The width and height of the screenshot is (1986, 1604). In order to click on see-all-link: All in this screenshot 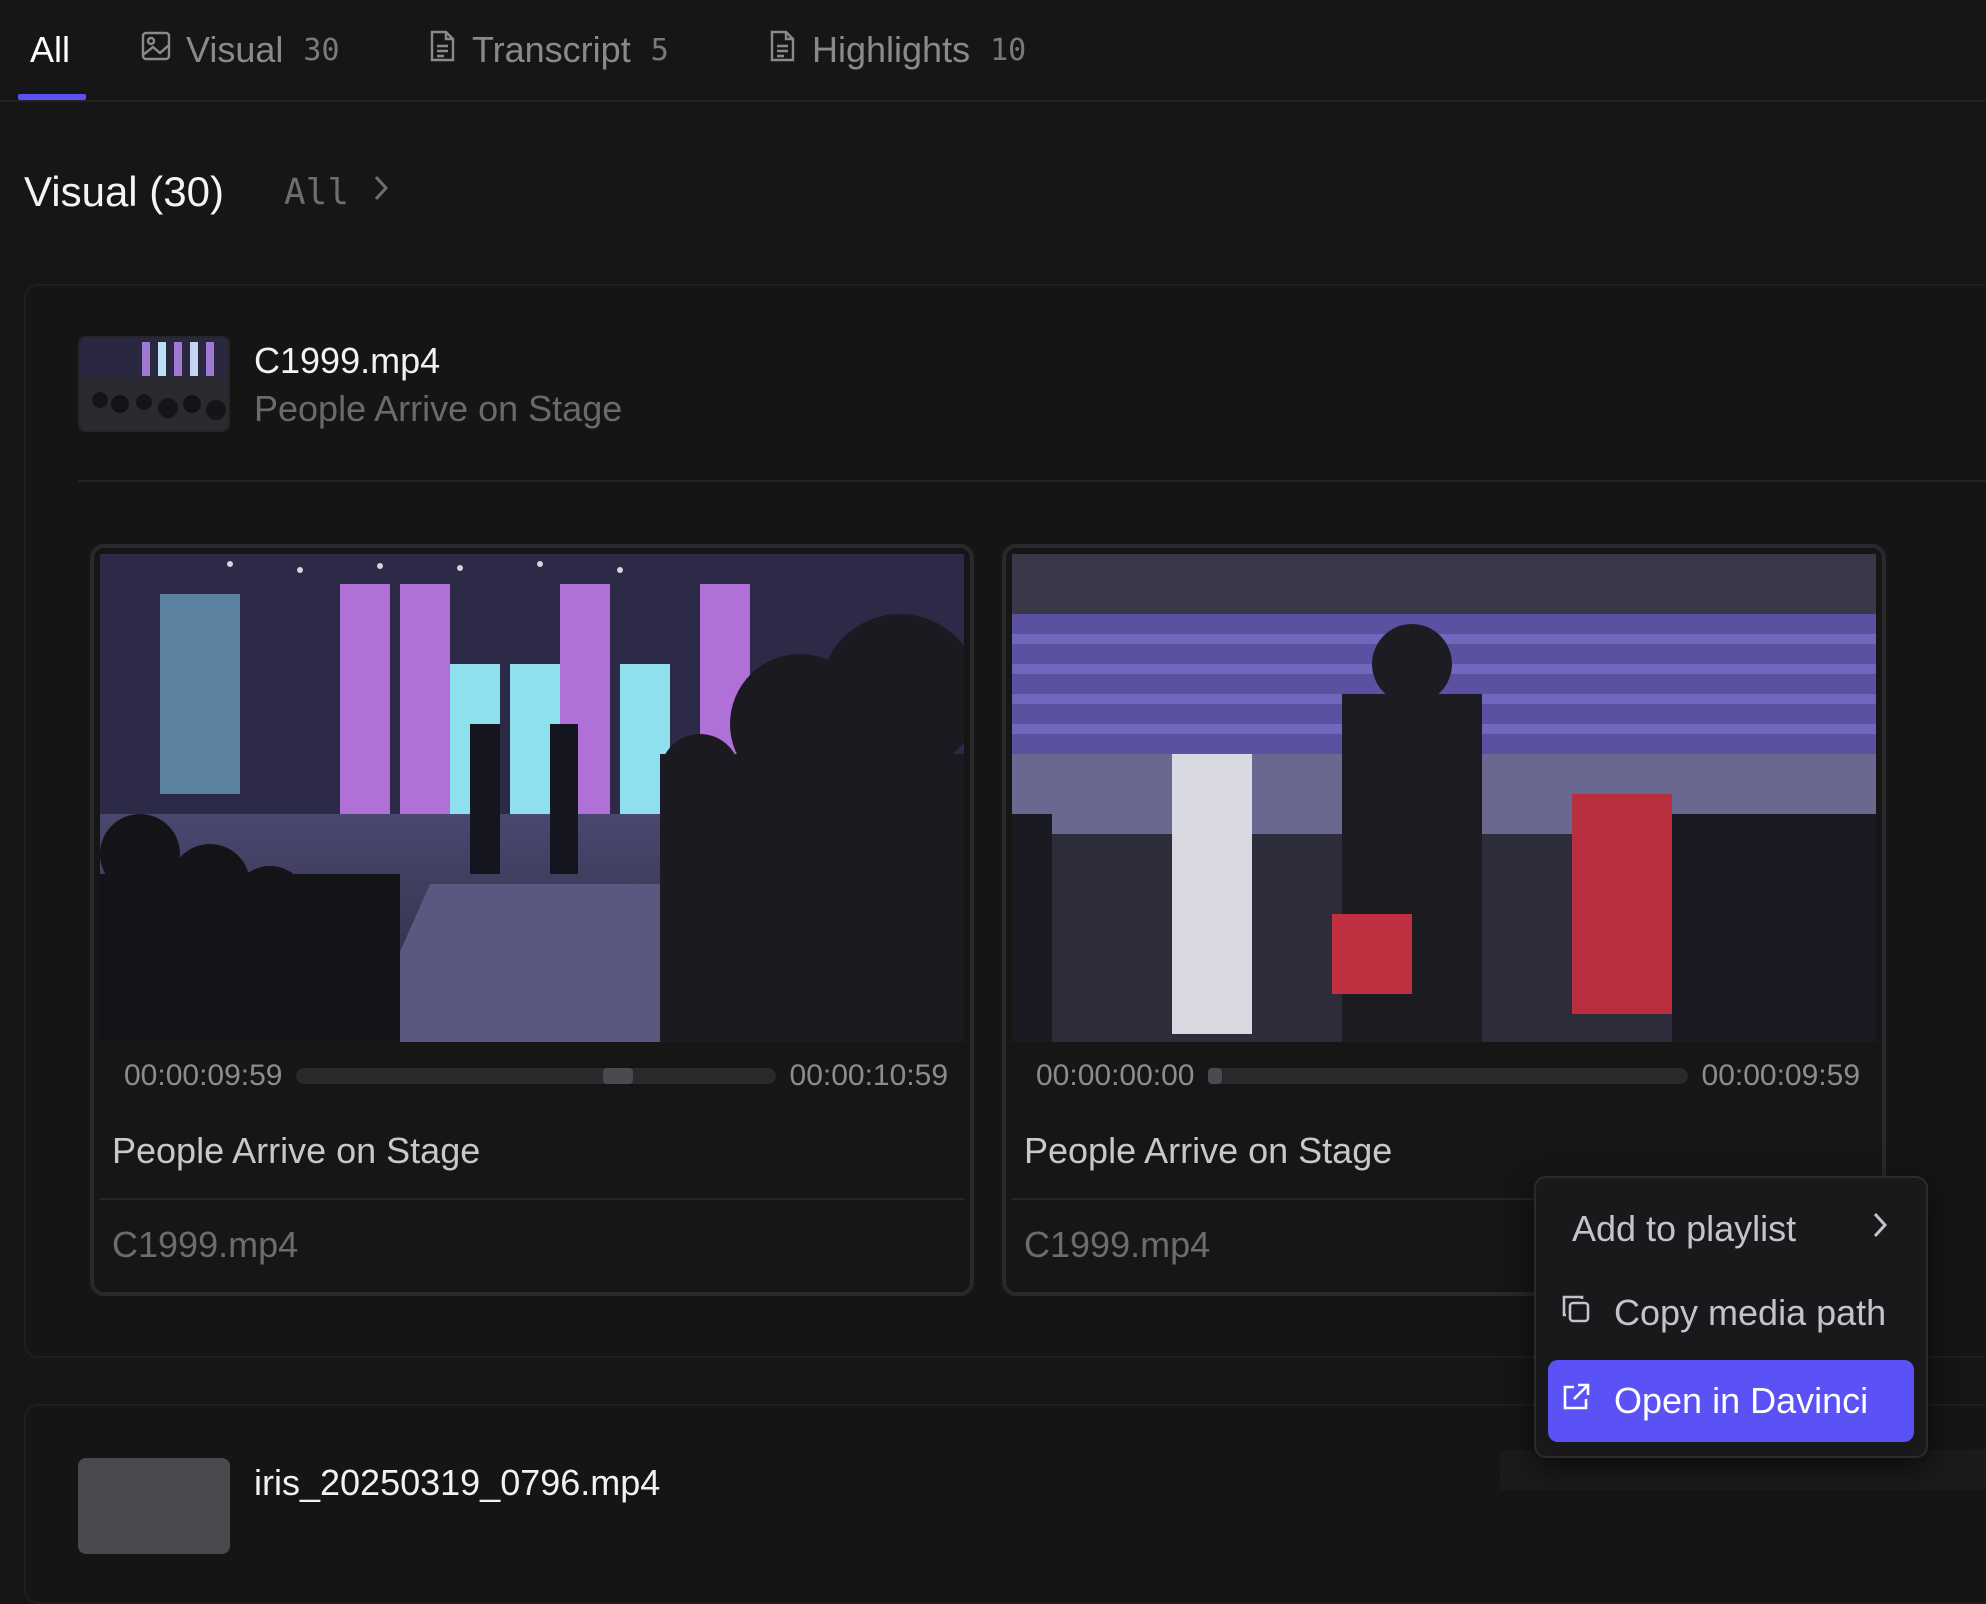, I will do `click(337, 192)`.